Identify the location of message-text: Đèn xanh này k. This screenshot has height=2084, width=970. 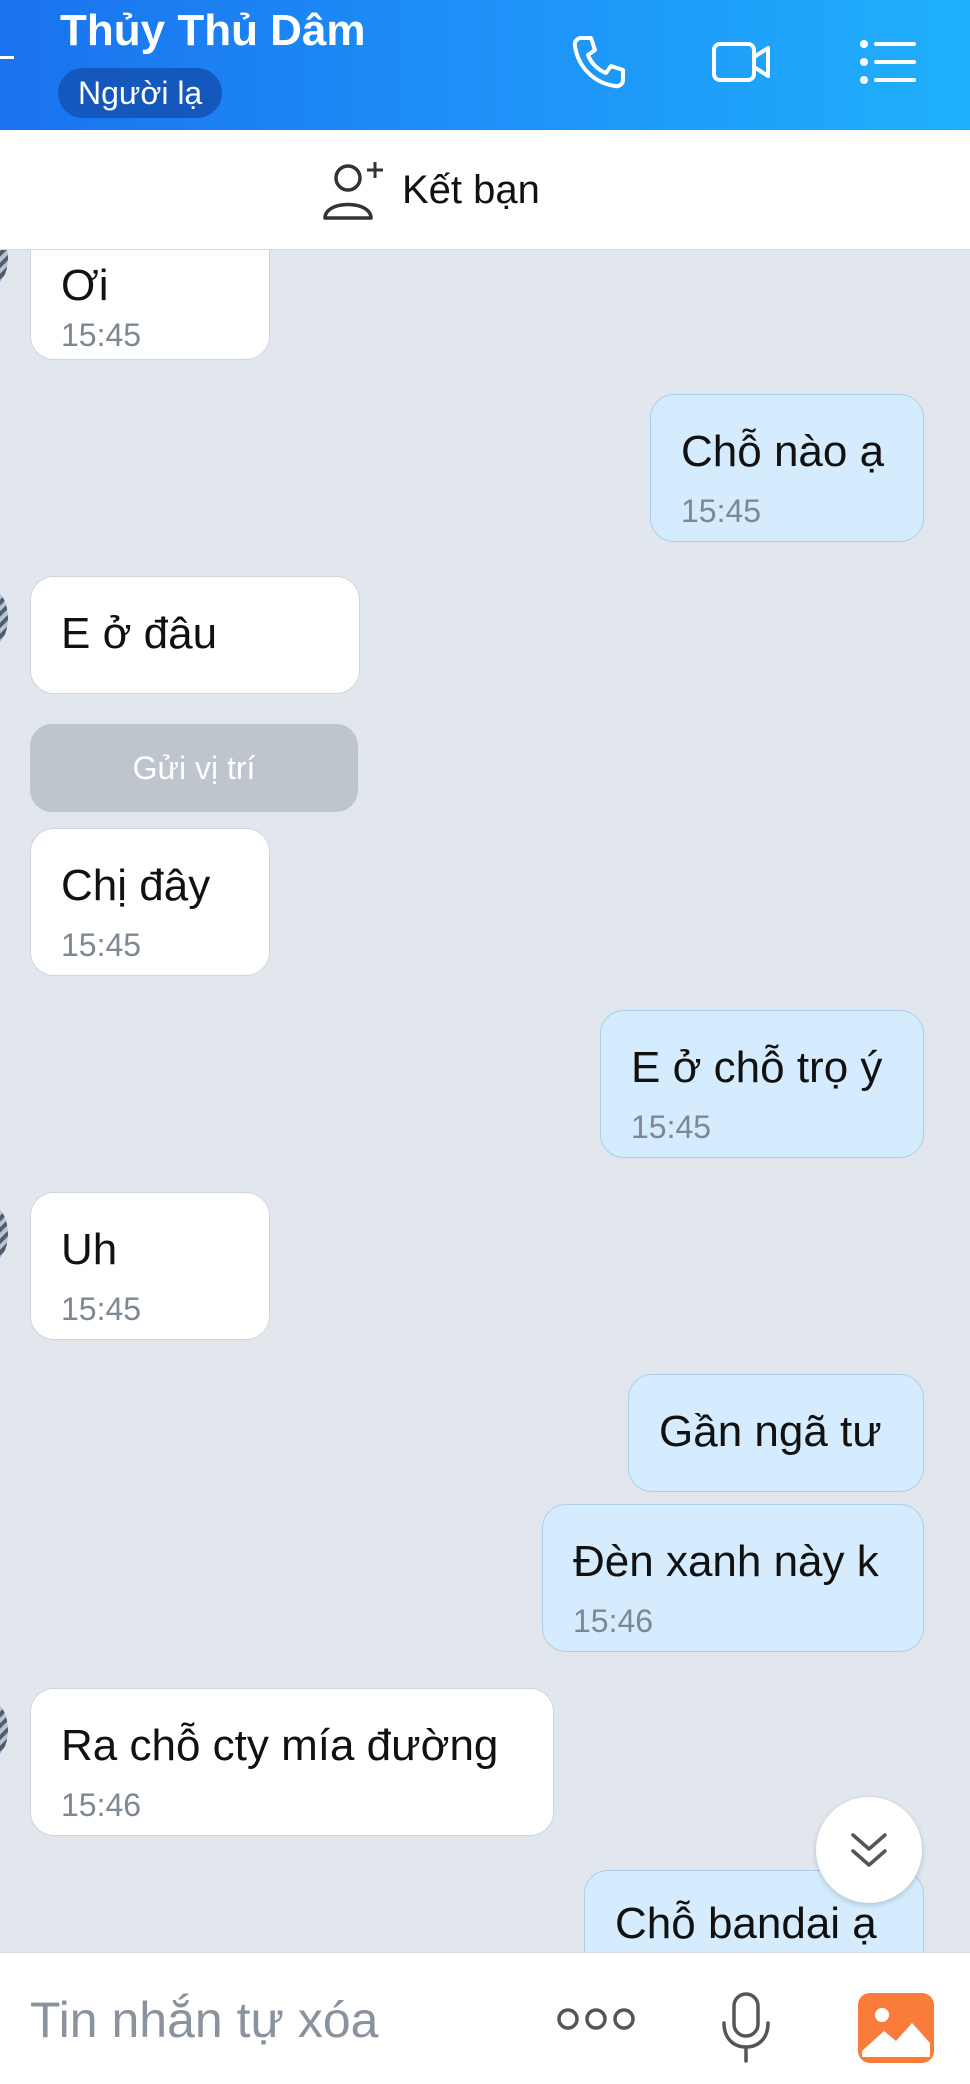
(726, 1561).